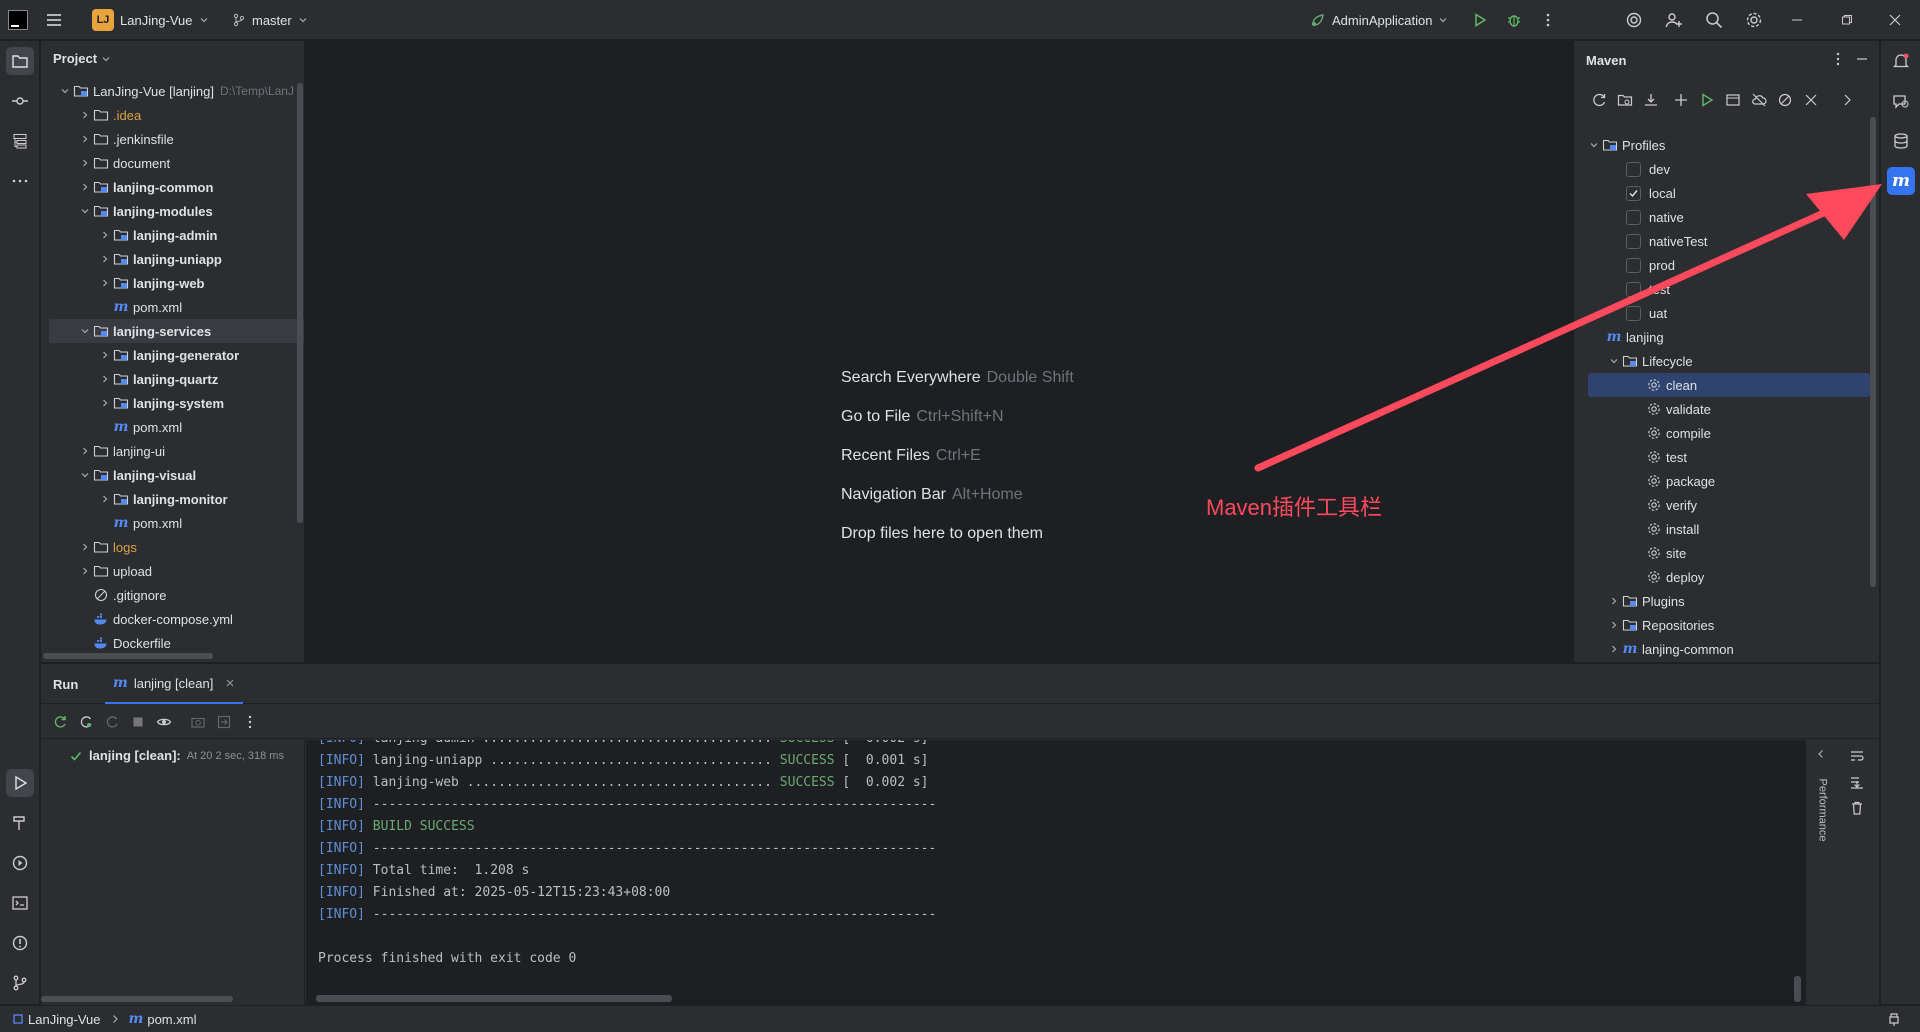 The height and width of the screenshot is (1032, 1920). What do you see at coordinates (1548, 20) in the screenshot?
I see `more-actions-button` at bounding box center [1548, 20].